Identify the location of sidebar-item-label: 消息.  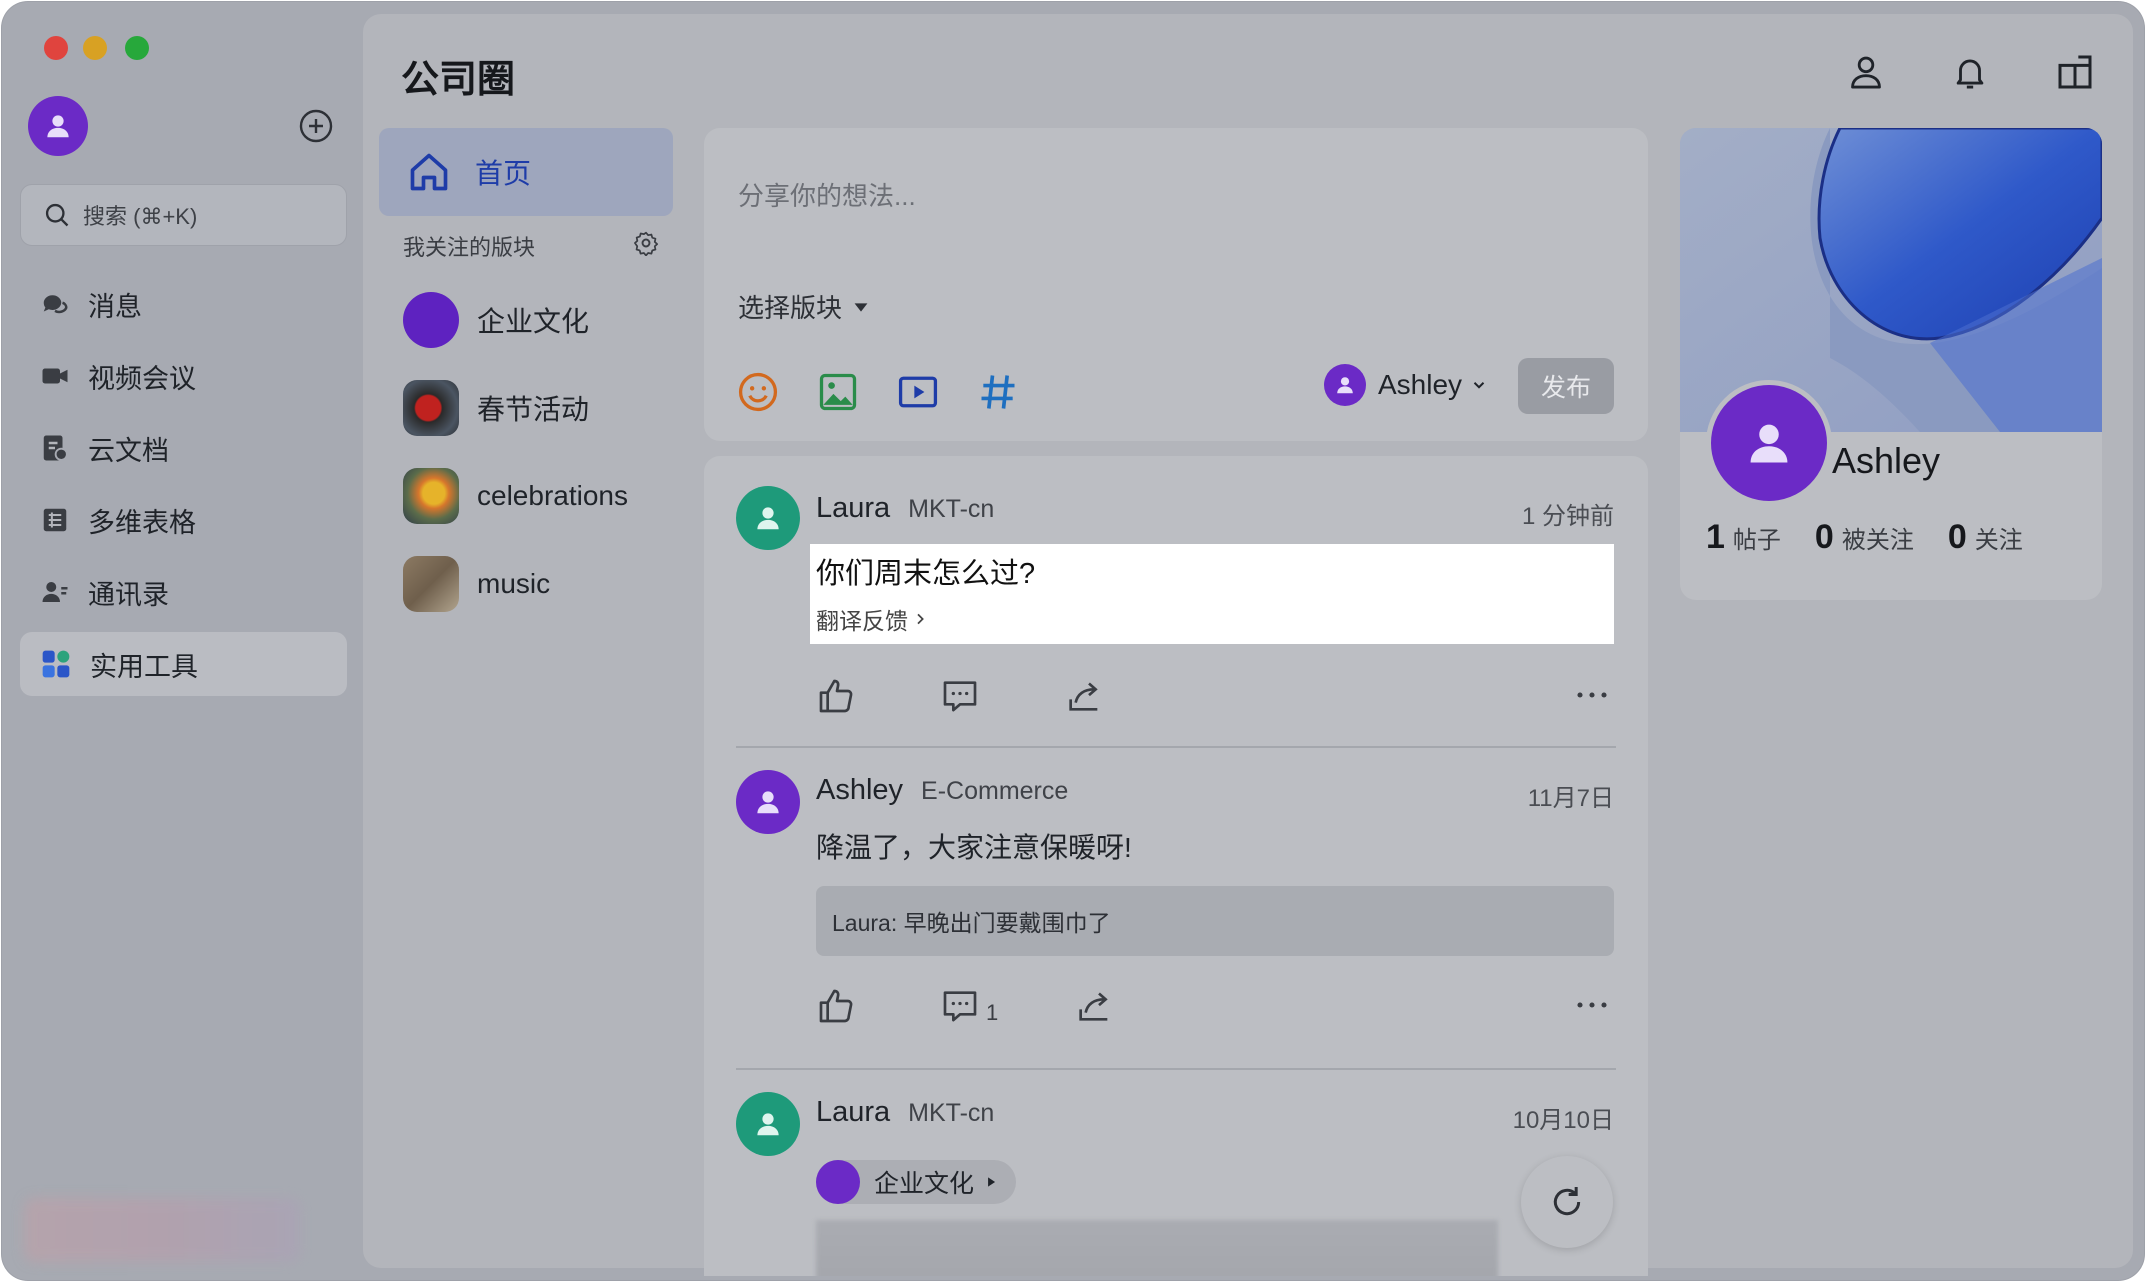
(115, 306).